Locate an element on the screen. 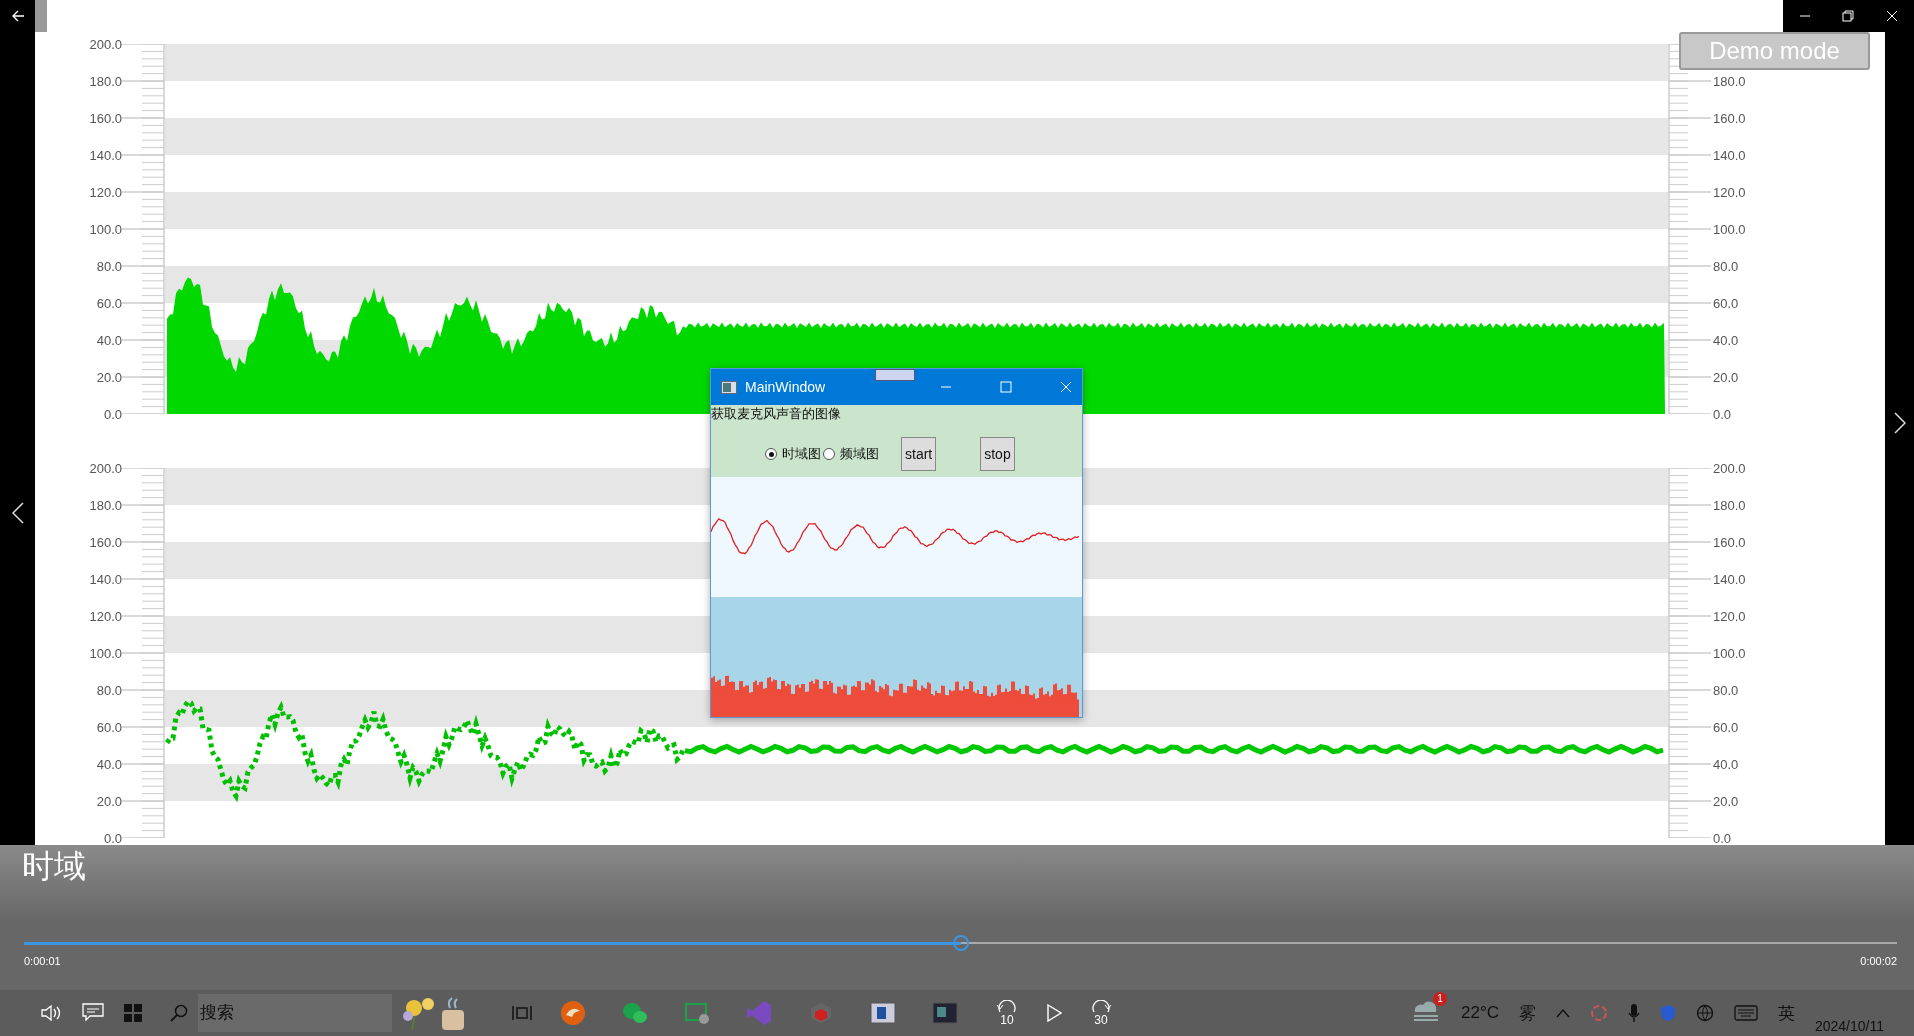 Image resolution: width=1914 pixels, height=1036 pixels. keyboard-icon is located at coordinates (1745, 1013).